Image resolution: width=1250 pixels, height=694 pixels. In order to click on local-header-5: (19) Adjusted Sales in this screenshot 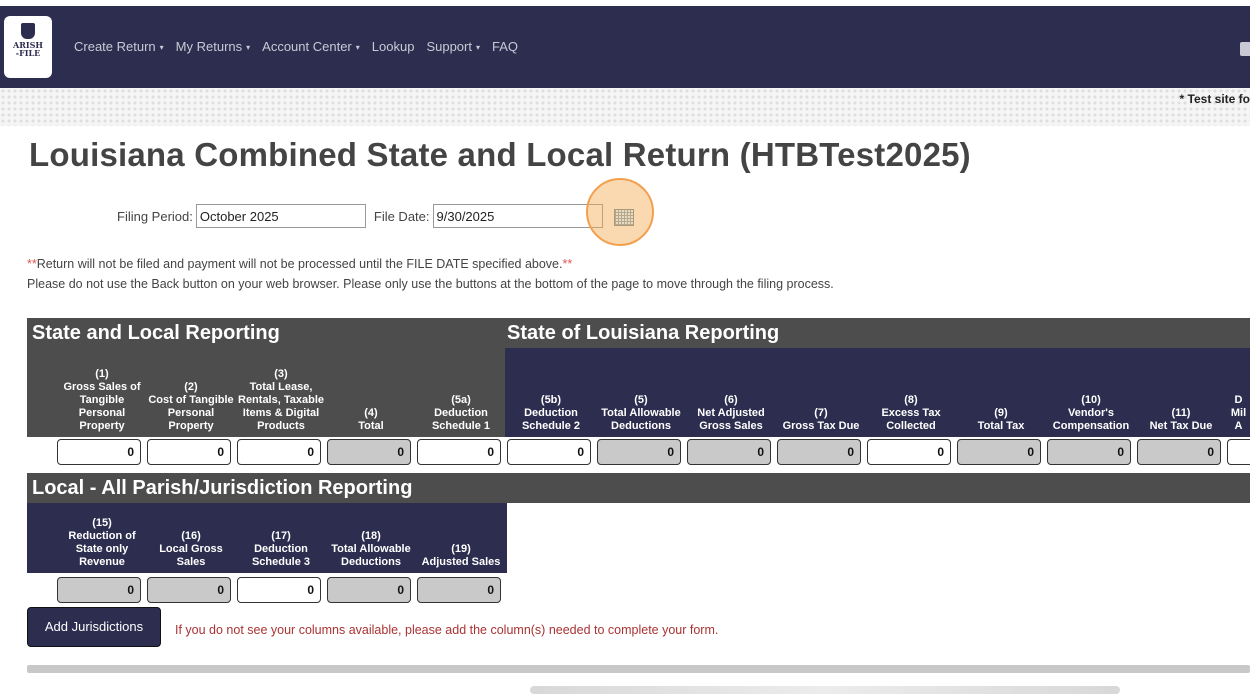, I will do `click(461, 538)`.